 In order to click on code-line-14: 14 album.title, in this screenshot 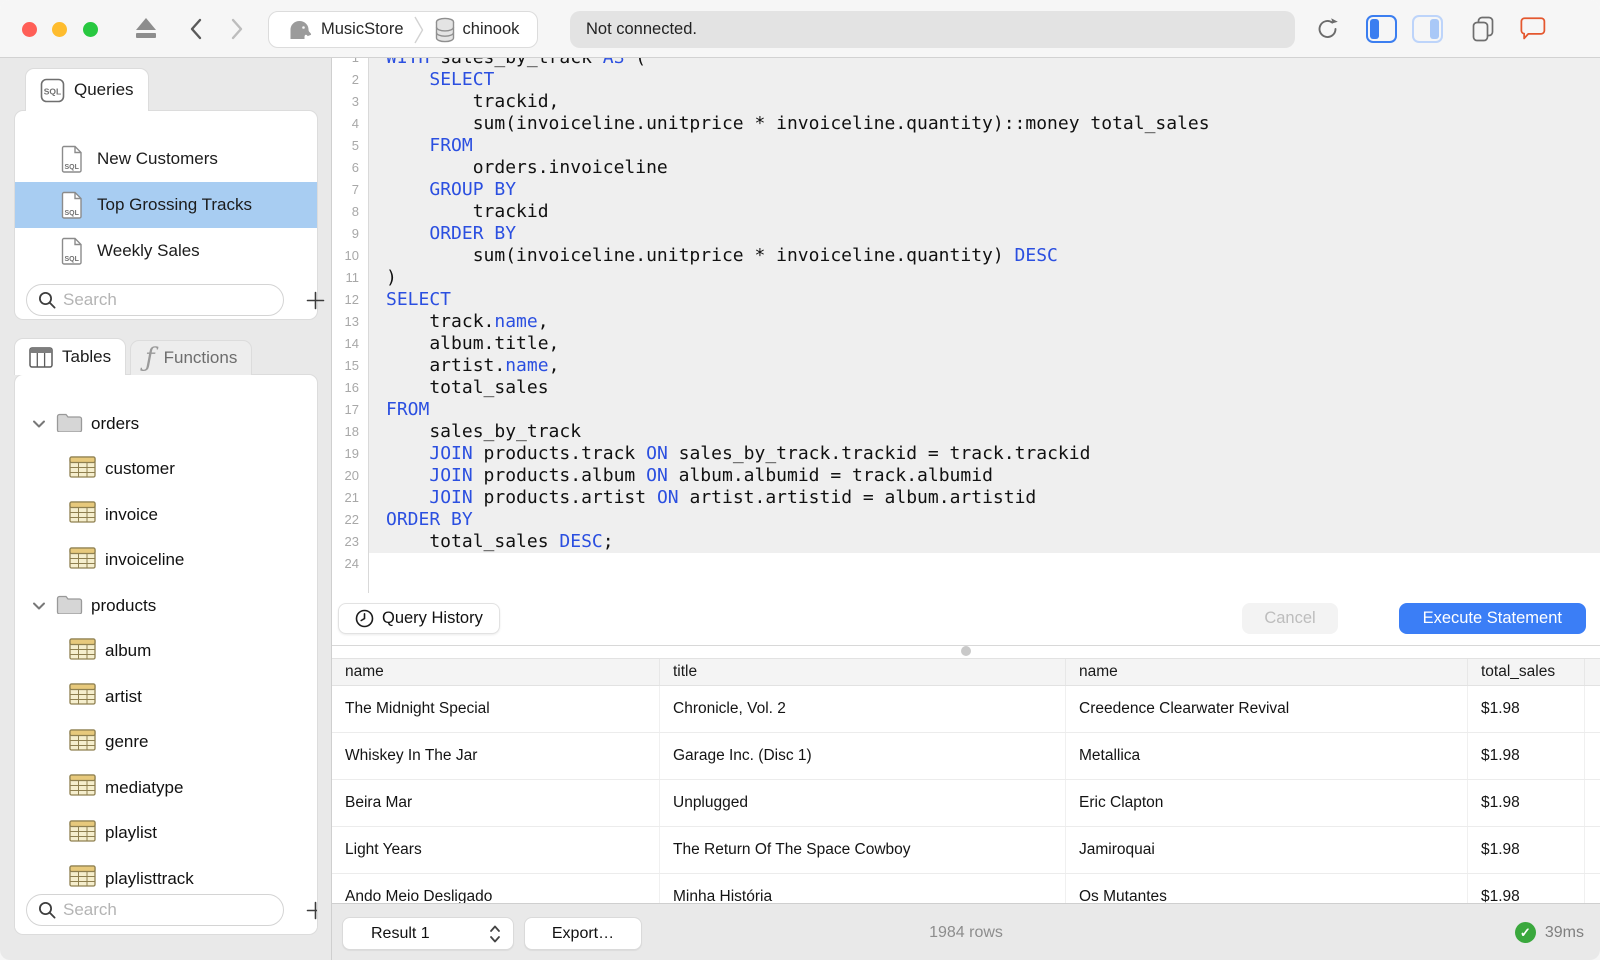, I will do `click(966, 344)`.